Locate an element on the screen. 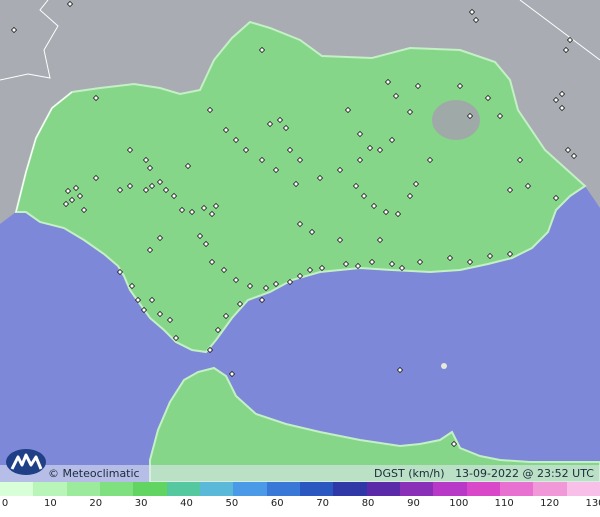  timestamp-label: 13-09-2022 @ 23:52 UTC is located at coordinates (524, 473).